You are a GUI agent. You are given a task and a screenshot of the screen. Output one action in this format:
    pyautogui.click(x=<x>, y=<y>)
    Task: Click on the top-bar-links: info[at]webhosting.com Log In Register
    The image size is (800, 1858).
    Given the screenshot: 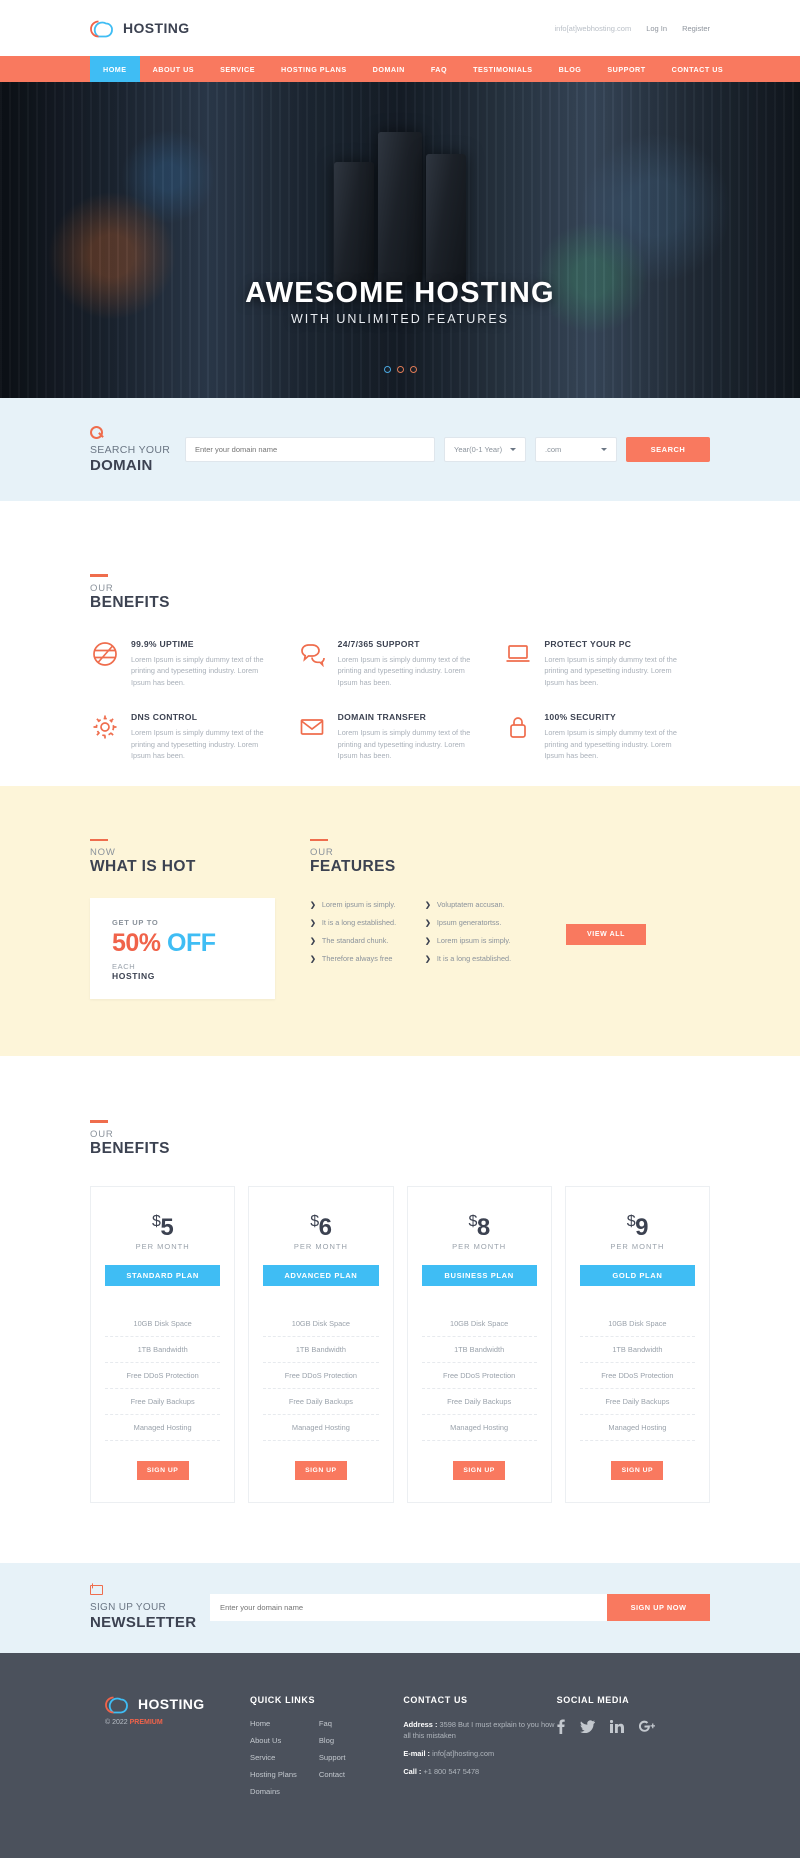 What is the action you would take?
    pyautogui.click(x=632, y=28)
    